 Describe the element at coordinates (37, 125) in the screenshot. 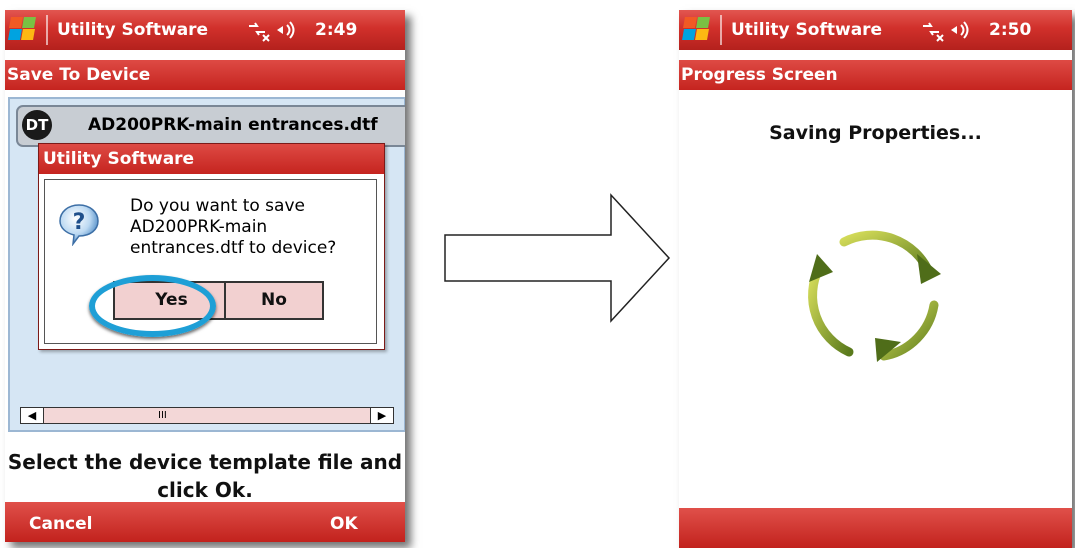

I see `dtf-file-icon: DT` at that location.